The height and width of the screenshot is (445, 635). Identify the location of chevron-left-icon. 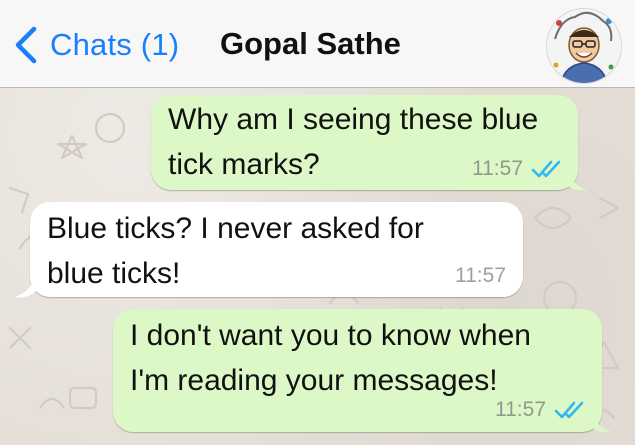
(26, 45).